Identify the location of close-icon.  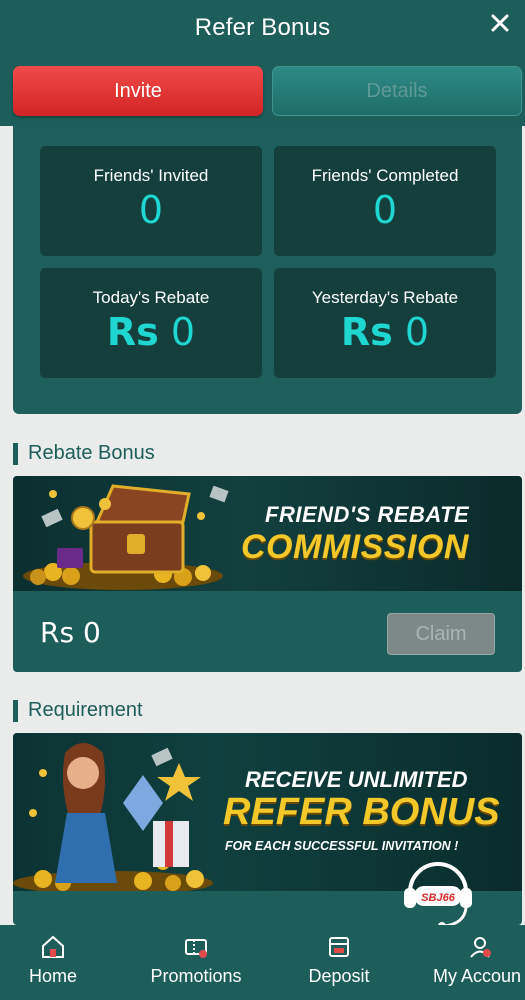
(500, 23).